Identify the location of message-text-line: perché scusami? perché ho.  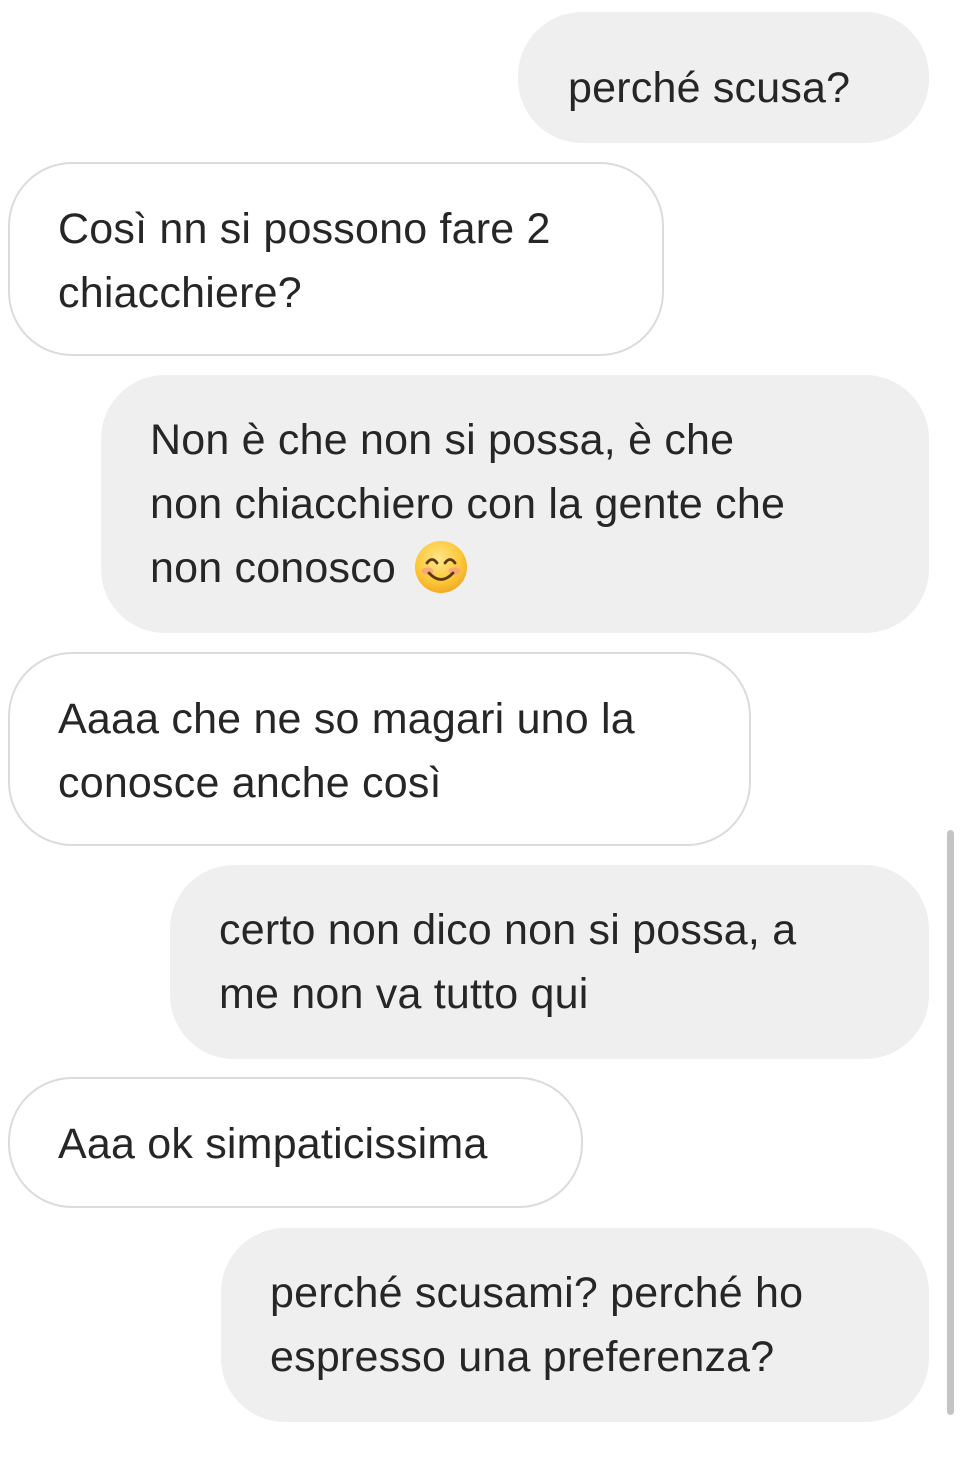
(537, 1293).